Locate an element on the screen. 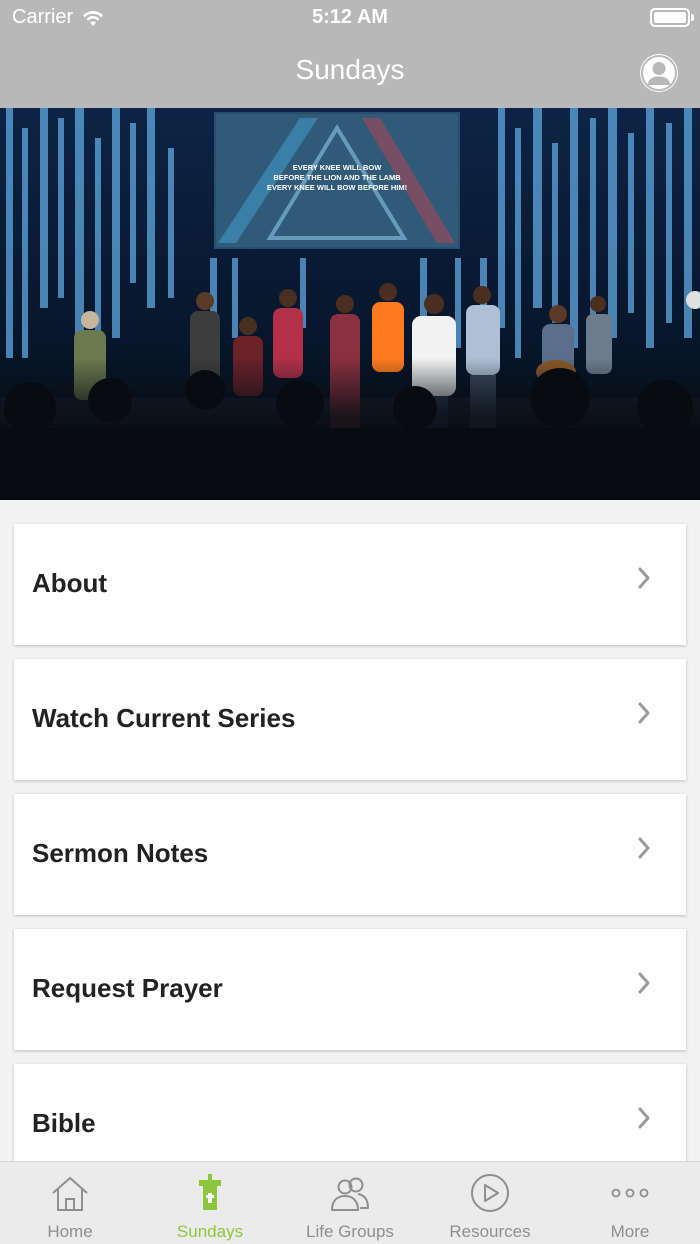 This screenshot has width=700, height=1244. status-time: 5:12 AM is located at coordinates (350, 17).